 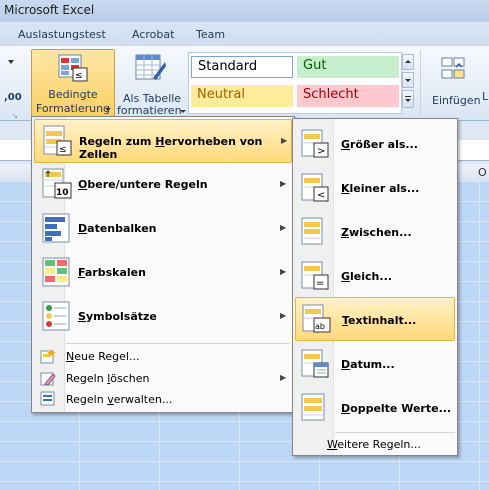 What do you see at coordinates (171, 148) in the screenshot?
I see `menu-item-label: Regeln zum Hervorheben von Zellen` at bounding box center [171, 148].